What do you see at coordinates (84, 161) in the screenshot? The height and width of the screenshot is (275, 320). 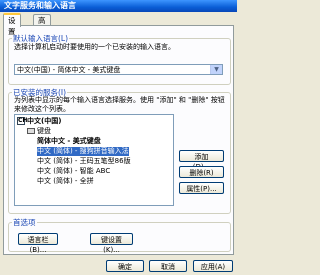 I see `tree-item-wubi: 中文 (简体) - 王码五笔型86版` at bounding box center [84, 161].